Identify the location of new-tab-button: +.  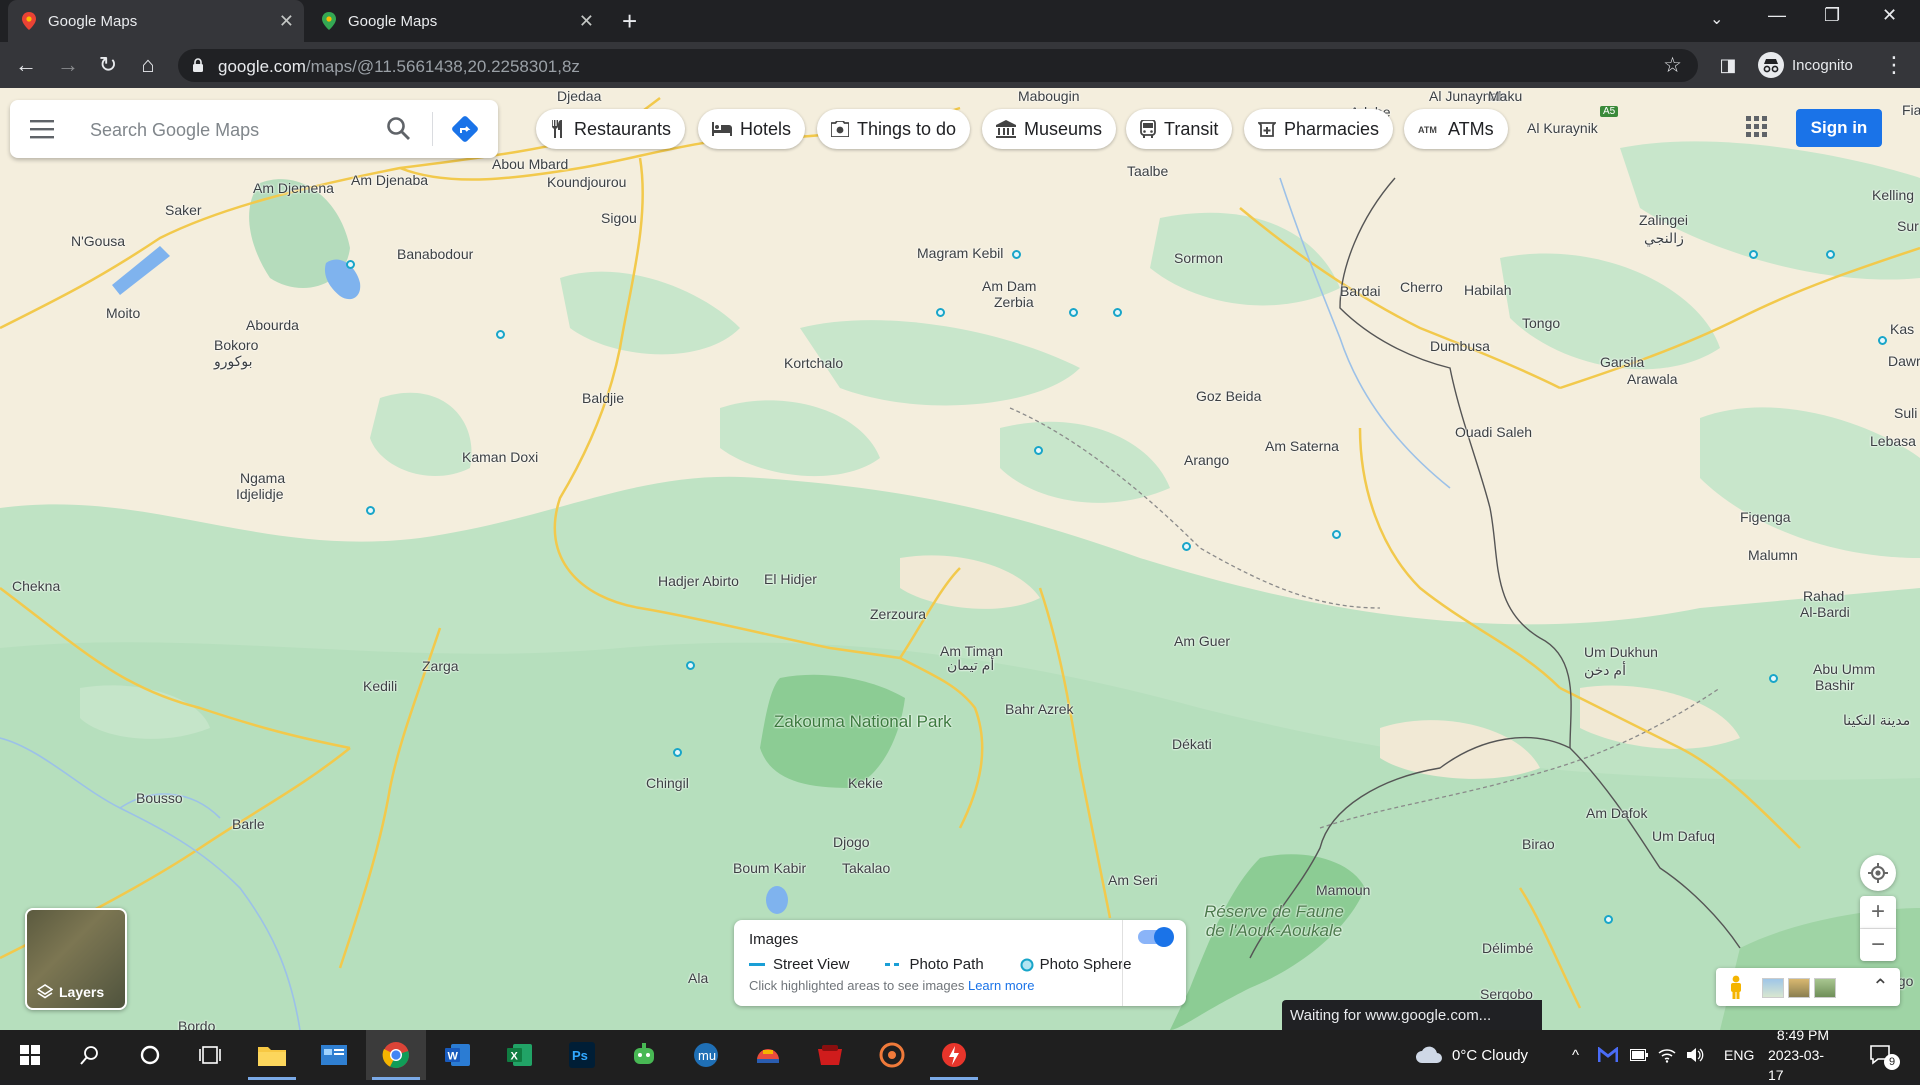
(629, 21).